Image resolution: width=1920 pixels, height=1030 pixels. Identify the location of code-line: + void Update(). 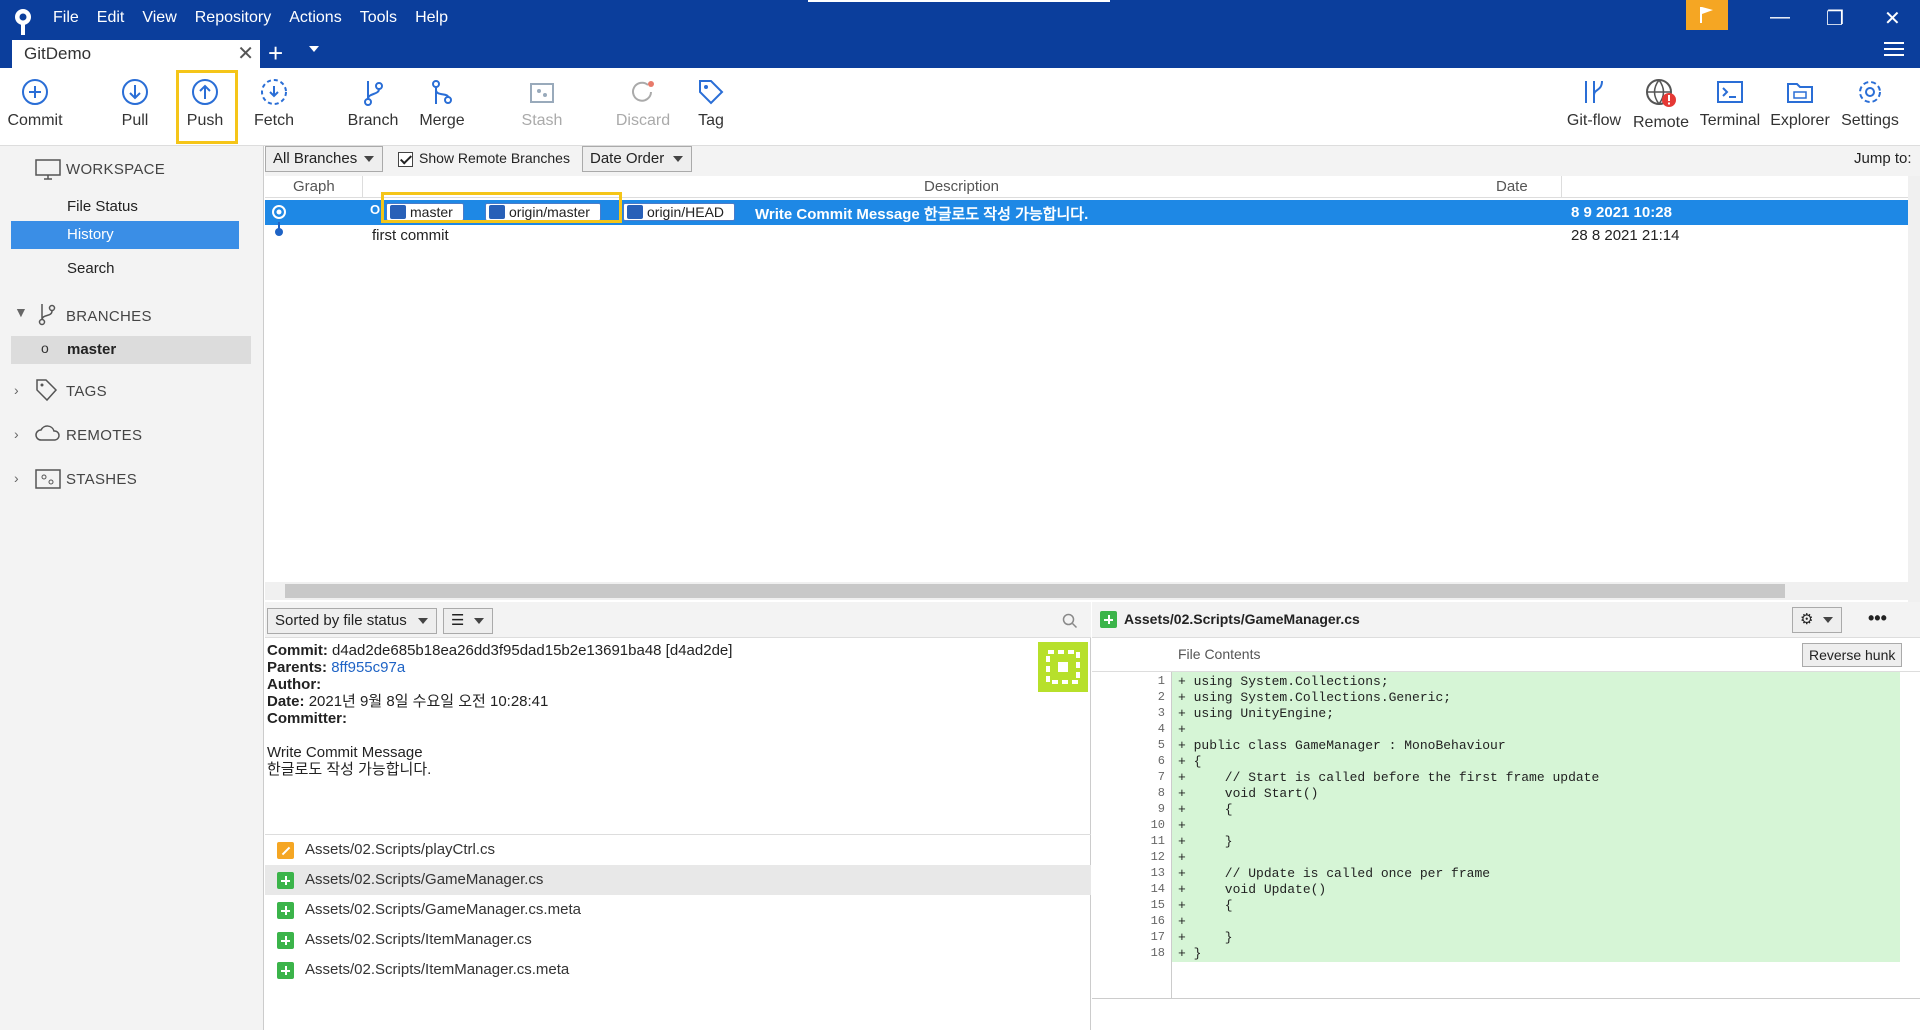
(1252, 889).